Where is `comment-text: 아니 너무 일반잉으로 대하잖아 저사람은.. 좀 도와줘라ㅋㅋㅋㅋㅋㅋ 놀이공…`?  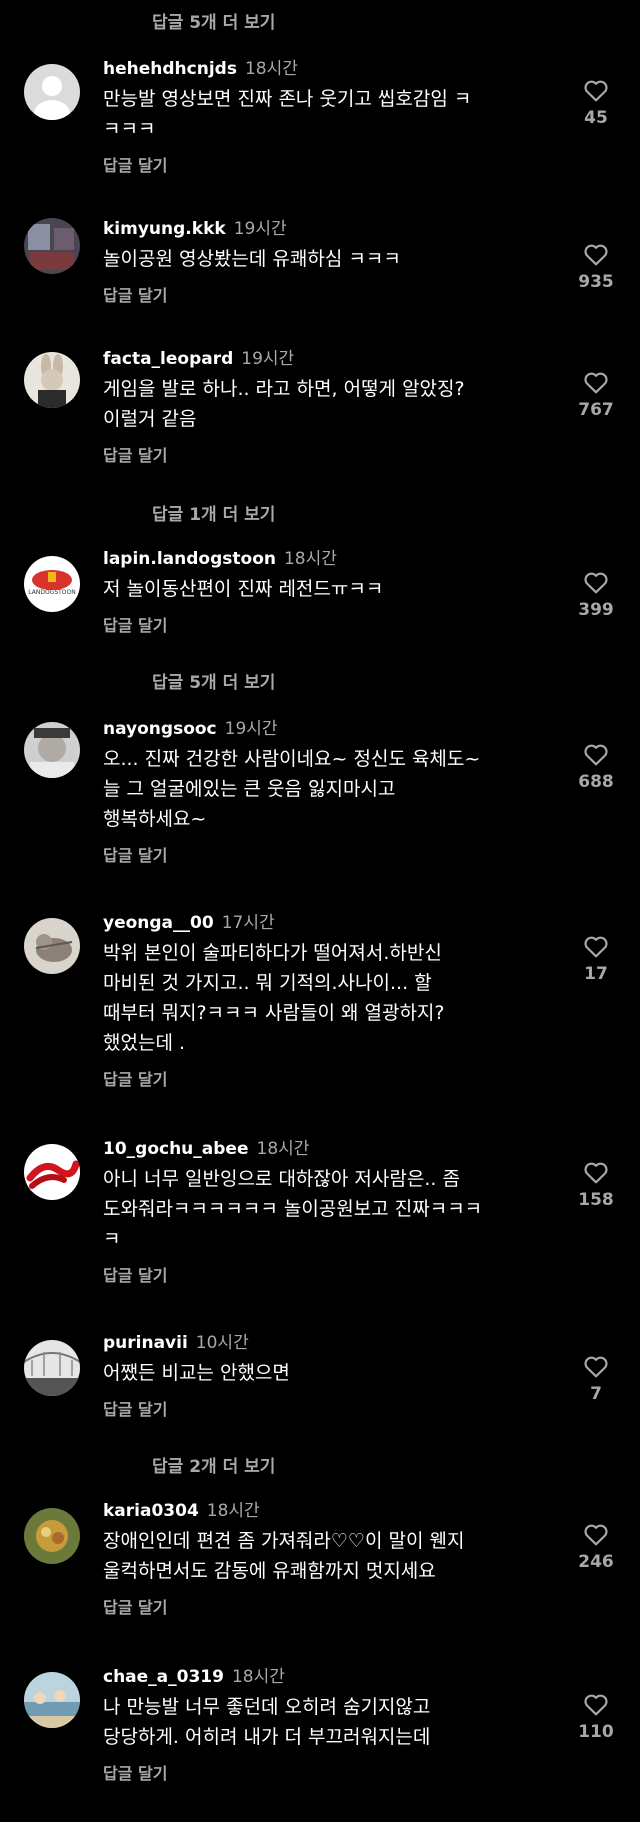
comment-text: 아니 너무 일반잉으로 대하잖아 저사람은.. 좀 도와줘라ㅋㅋㅋㅋㅋㅋ 놀이공… is located at coordinates (293, 1209).